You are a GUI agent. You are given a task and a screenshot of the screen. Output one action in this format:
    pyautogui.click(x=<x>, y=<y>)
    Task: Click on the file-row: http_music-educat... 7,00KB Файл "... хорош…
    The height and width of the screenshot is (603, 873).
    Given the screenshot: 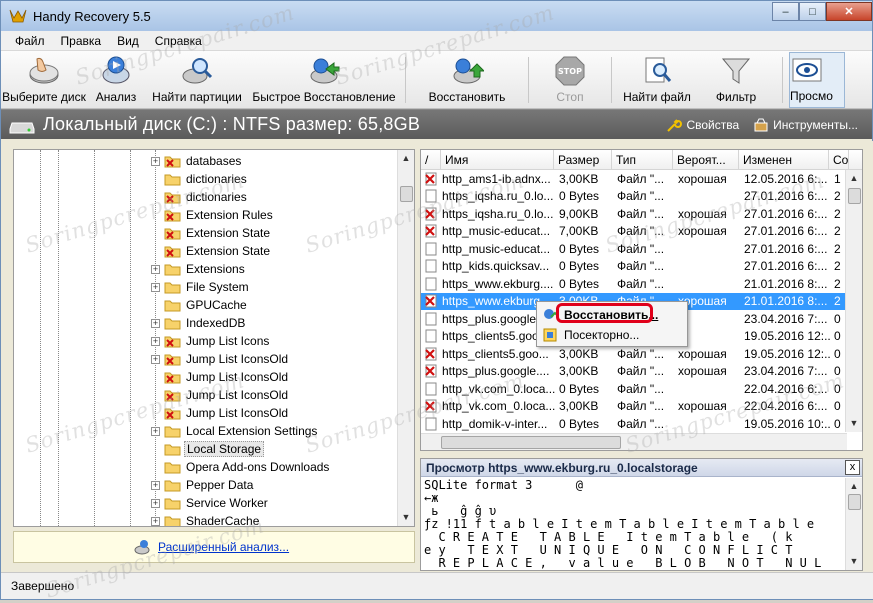 What is the action you would take?
    pyautogui.click(x=641, y=232)
    